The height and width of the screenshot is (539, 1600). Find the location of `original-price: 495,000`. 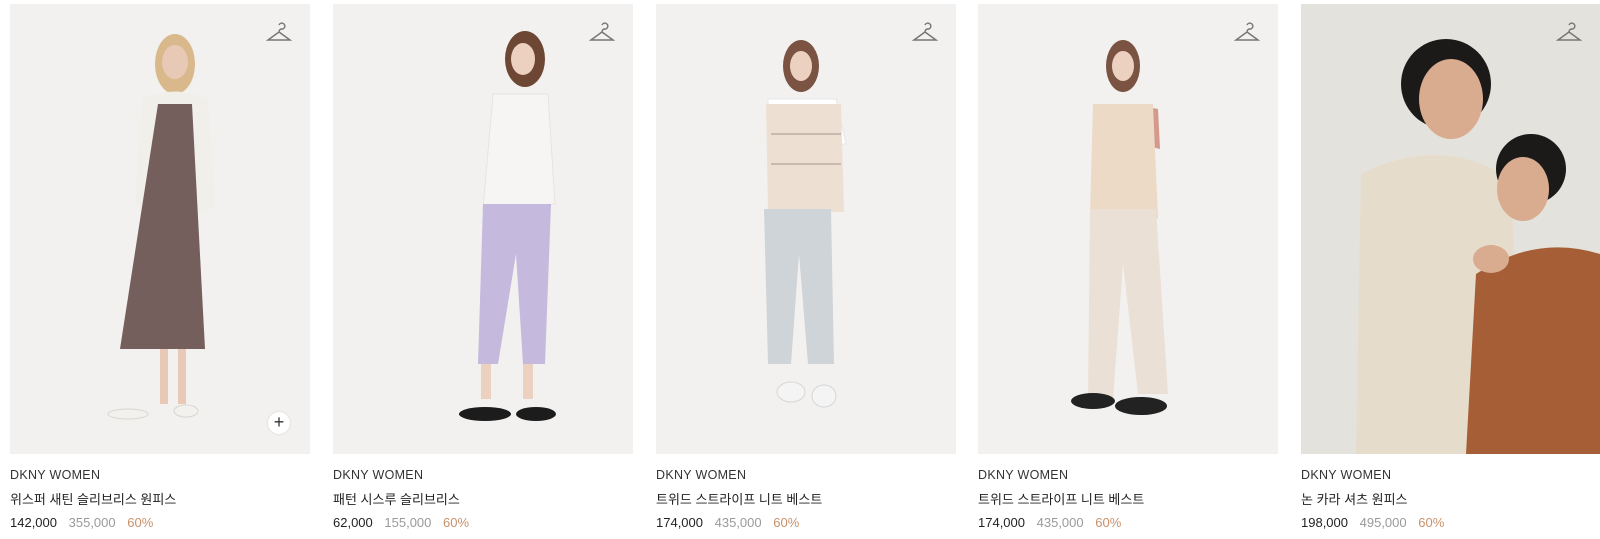

original-price: 495,000 is located at coordinates (1383, 522).